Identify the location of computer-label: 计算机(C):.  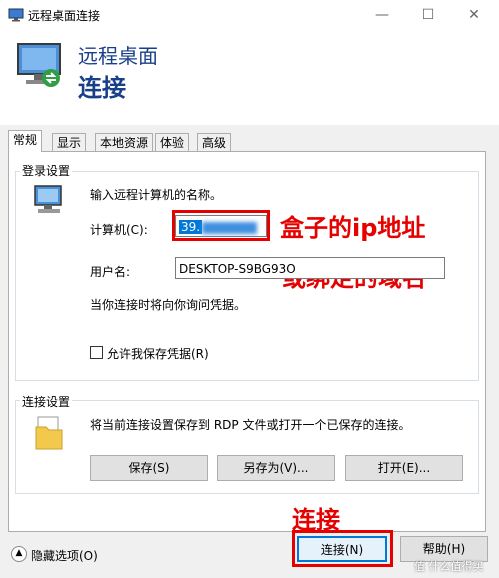
(119, 230).